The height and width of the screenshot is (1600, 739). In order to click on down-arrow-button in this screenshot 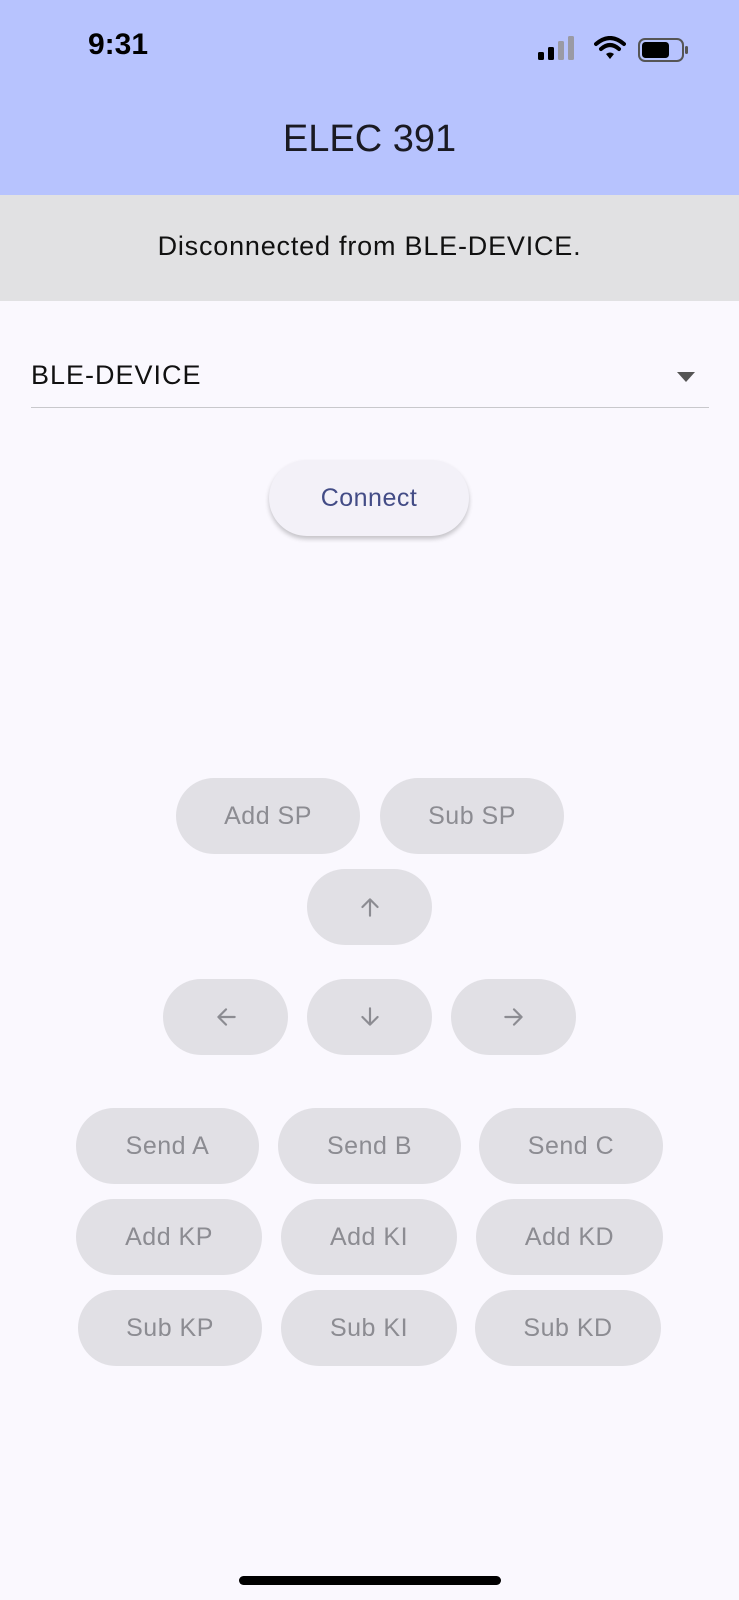, I will do `click(369, 1017)`.